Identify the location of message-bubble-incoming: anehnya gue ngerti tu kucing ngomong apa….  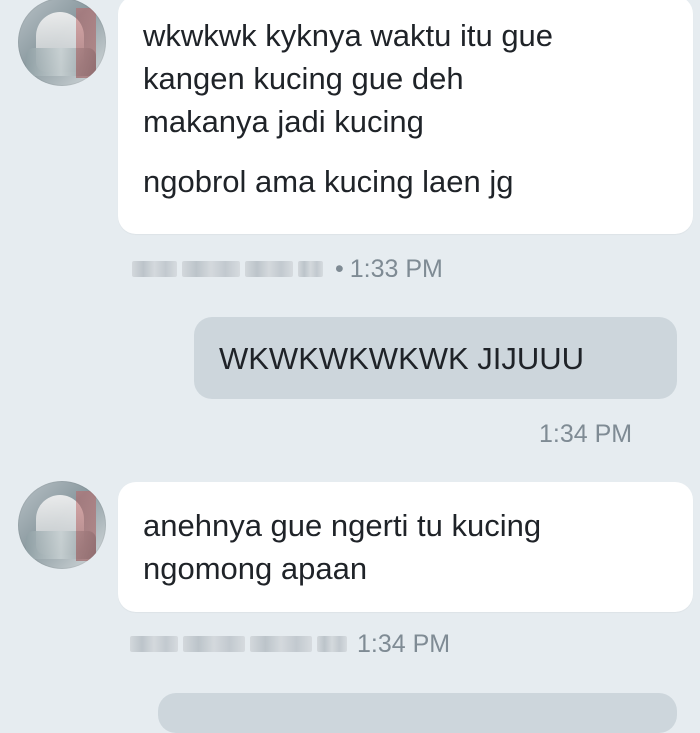
(405, 547).